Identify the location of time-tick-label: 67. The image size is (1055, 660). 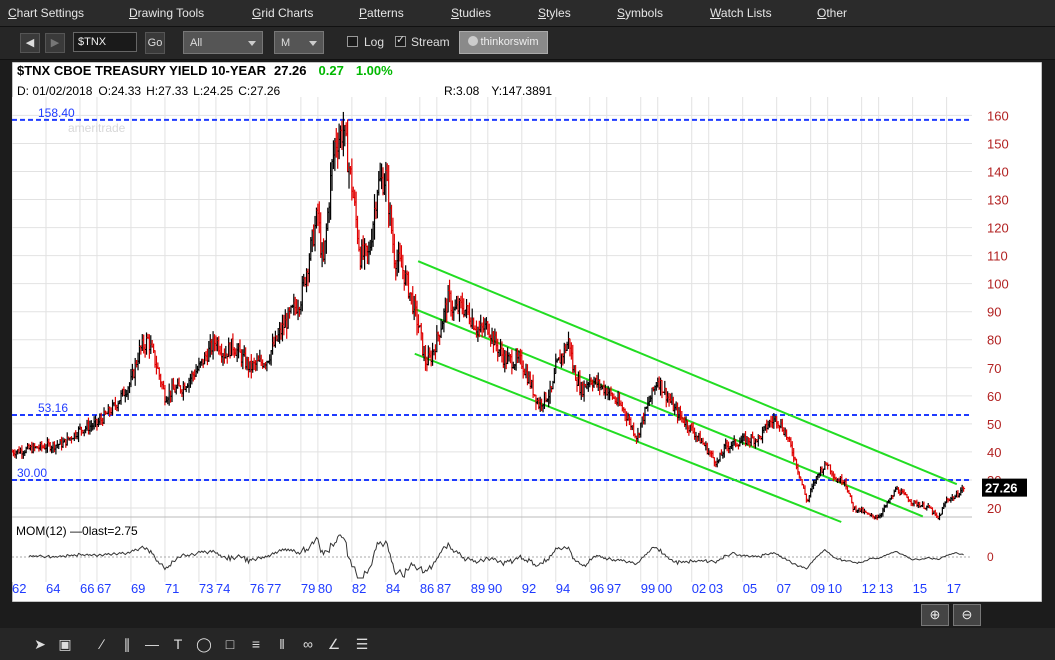
(104, 588).